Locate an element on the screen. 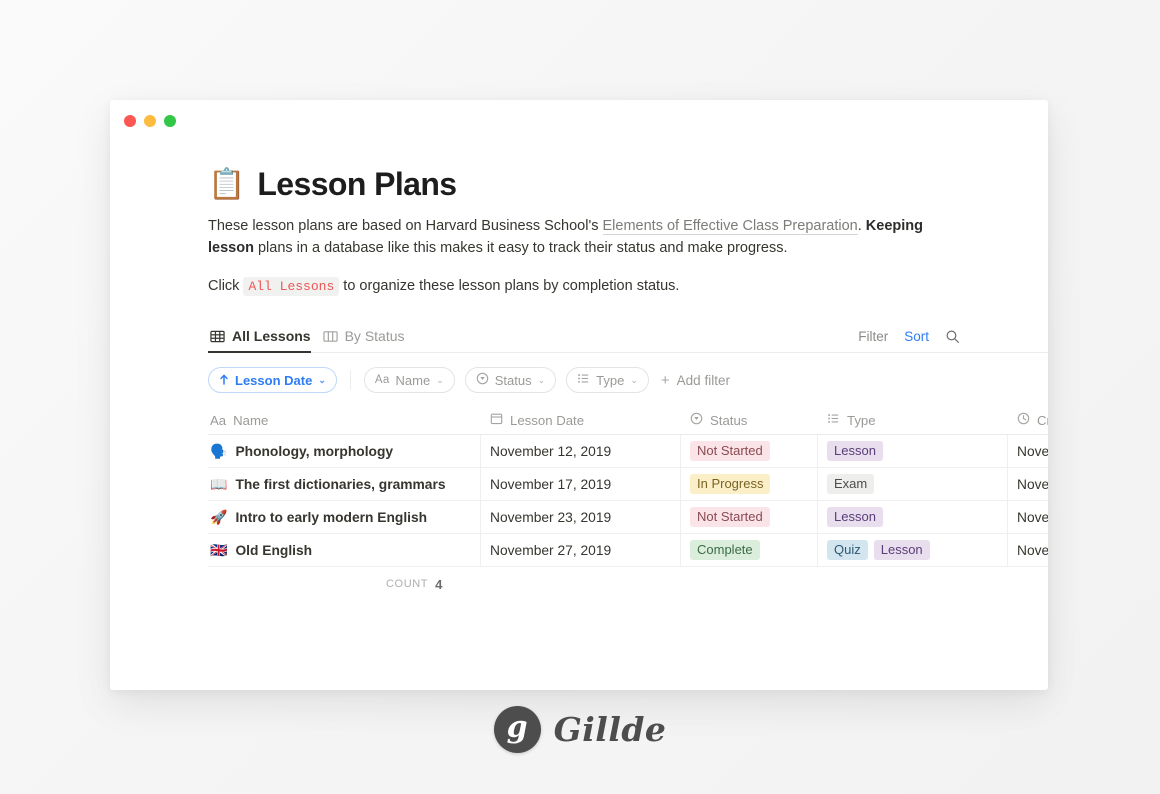 The width and height of the screenshot is (1160, 794). cell-name-text: The first dictionaries, grammars is located at coordinates (340, 484).